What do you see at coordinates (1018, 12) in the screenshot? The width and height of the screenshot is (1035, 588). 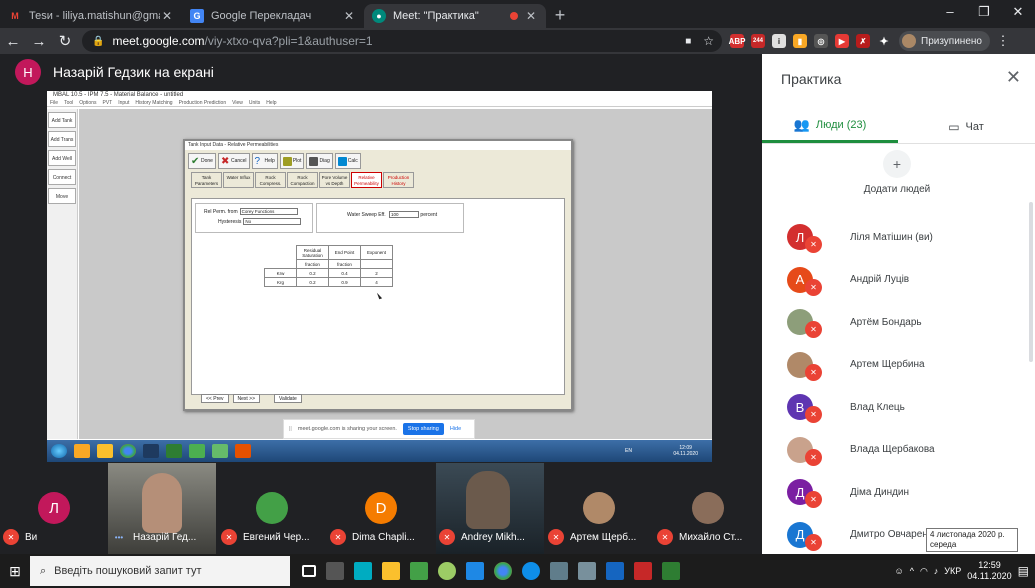 I see `window-close-button: ✕` at bounding box center [1018, 12].